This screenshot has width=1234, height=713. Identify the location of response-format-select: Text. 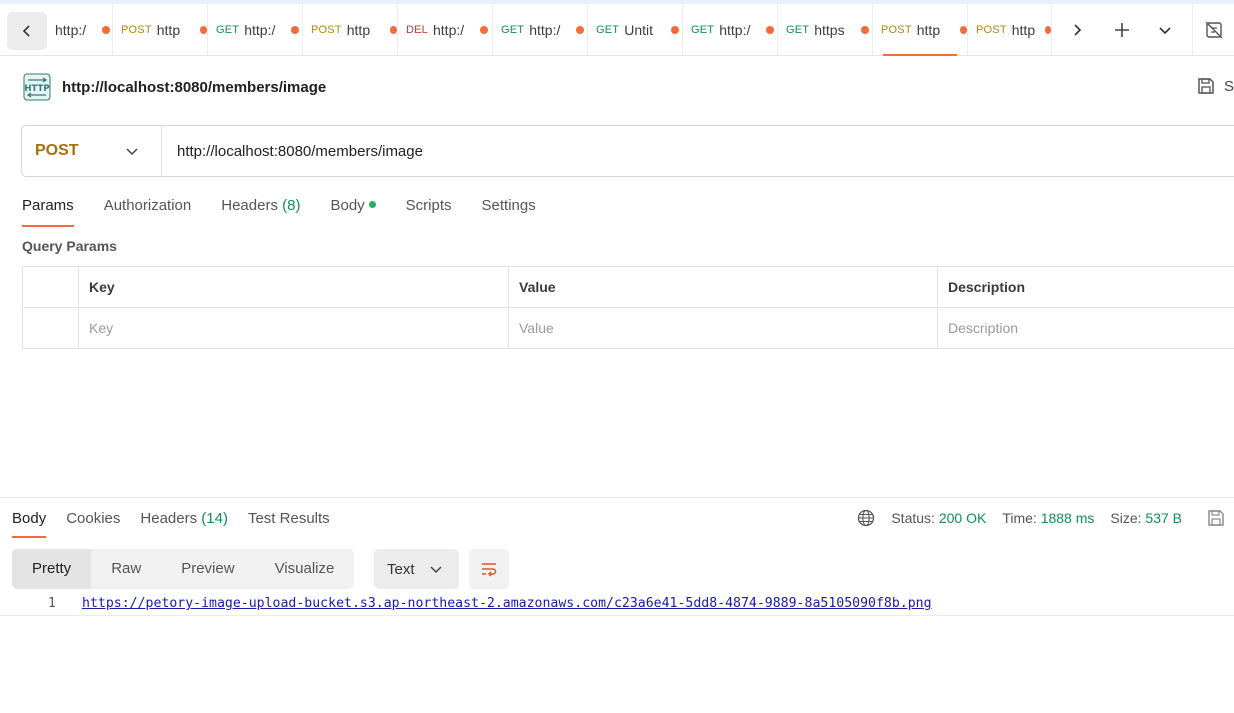
(416, 569).